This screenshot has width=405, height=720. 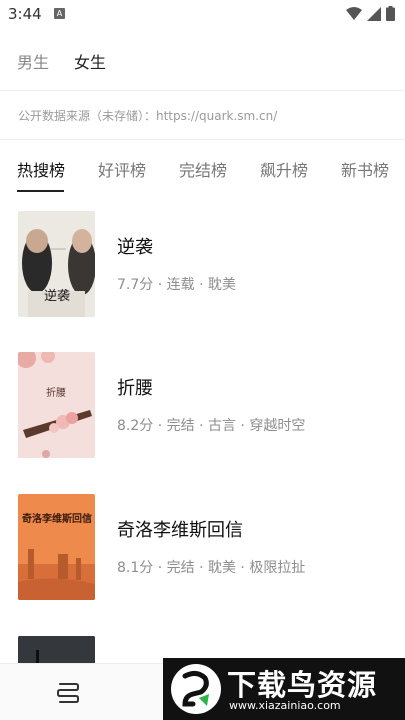 What do you see at coordinates (41, 169) in the screenshot?
I see `tab-hot-search: 热搜榜` at bounding box center [41, 169].